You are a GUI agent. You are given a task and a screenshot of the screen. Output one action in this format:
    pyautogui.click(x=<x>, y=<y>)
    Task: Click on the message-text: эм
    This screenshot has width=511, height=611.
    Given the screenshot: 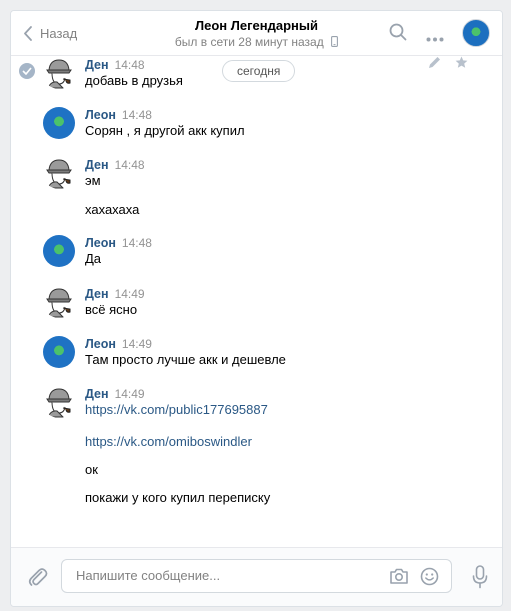 What is the action you would take?
    pyautogui.click(x=93, y=180)
    